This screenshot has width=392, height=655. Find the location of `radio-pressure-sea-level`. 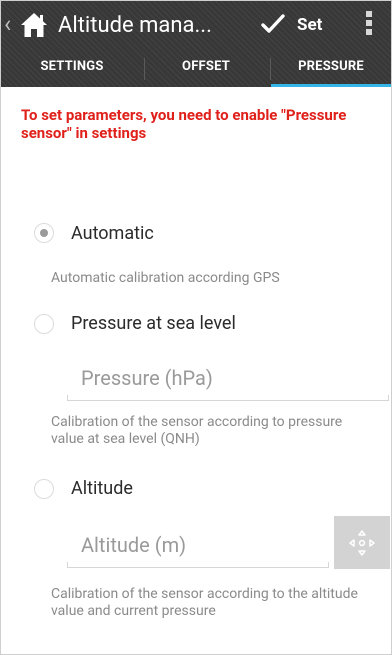

radio-pressure-sea-level is located at coordinates (44, 324).